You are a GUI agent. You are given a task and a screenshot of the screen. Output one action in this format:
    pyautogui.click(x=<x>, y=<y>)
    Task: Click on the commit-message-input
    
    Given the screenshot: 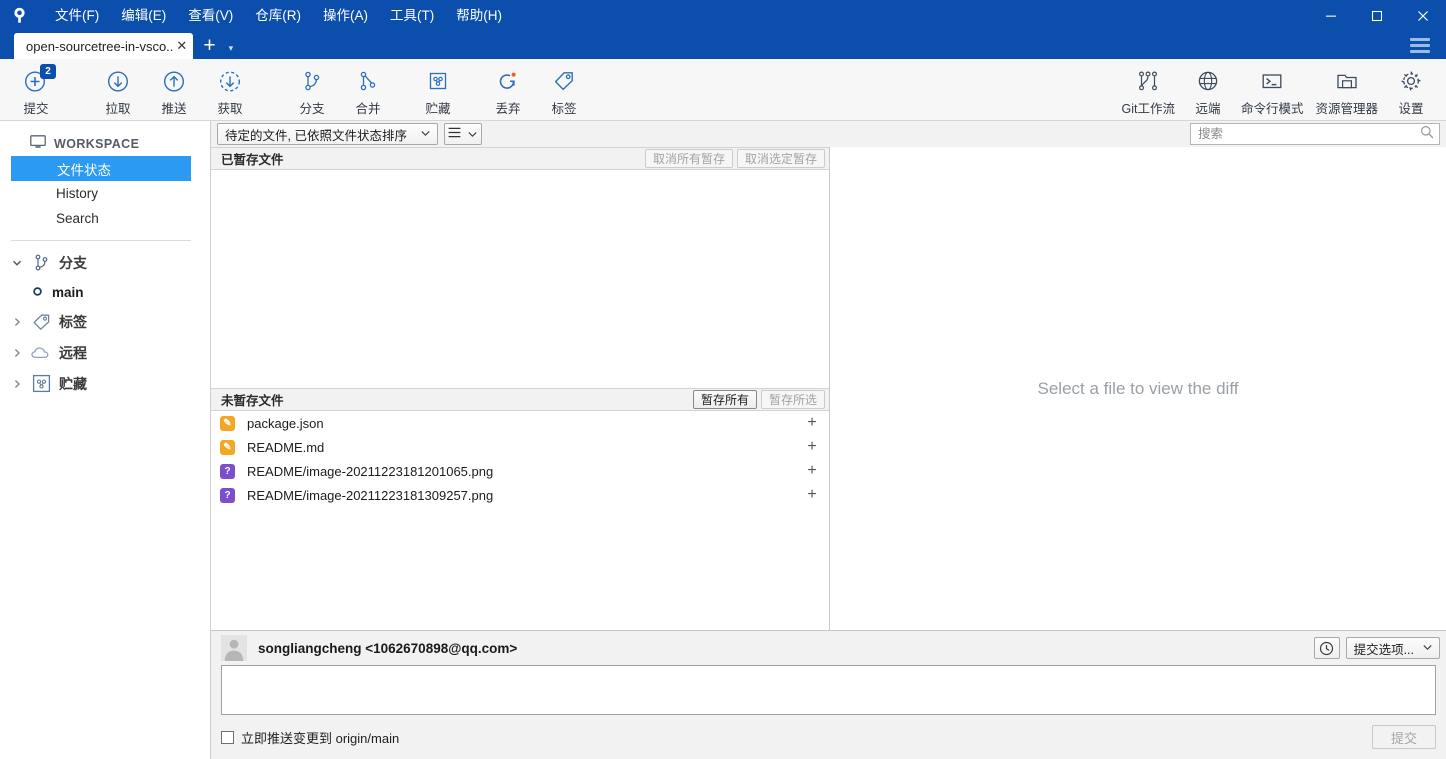 What is the action you would take?
    pyautogui.click(x=828, y=690)
    